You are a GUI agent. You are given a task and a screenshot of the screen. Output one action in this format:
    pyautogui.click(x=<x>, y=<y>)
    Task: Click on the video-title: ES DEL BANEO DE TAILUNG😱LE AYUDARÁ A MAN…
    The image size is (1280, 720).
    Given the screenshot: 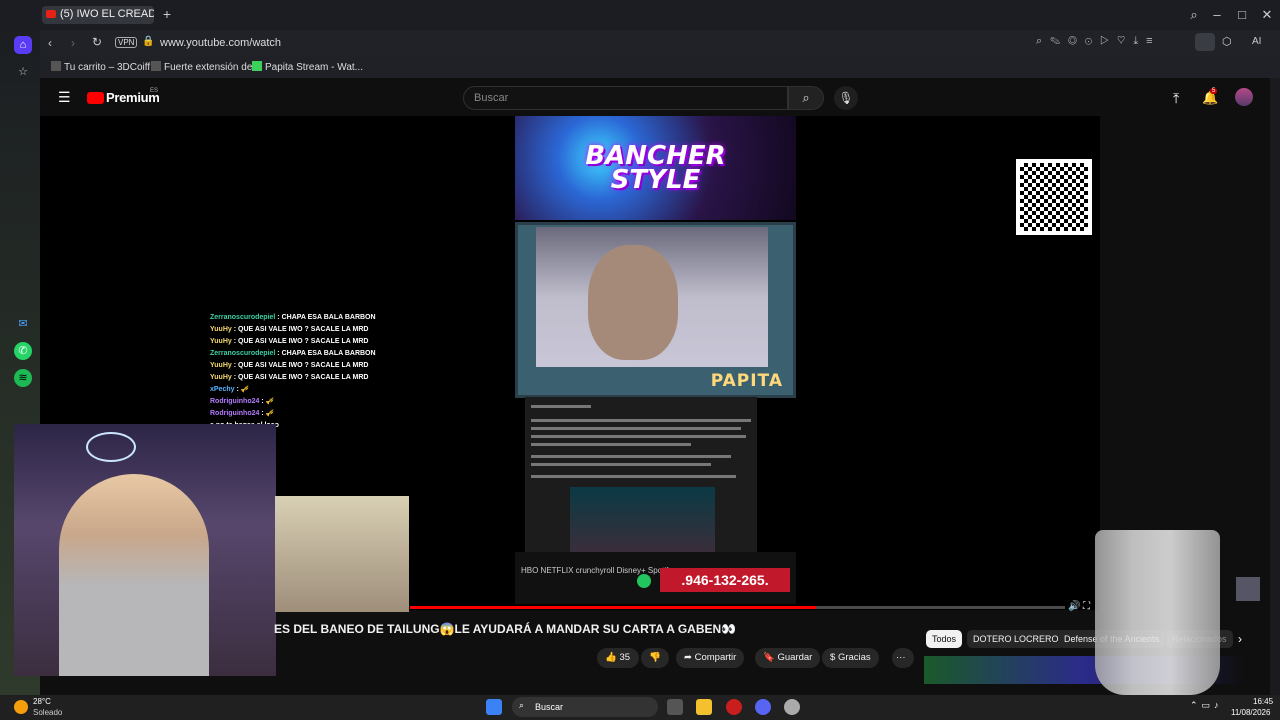 What is the action you would take?
    pyautogui.click(x=505, y=629)
    